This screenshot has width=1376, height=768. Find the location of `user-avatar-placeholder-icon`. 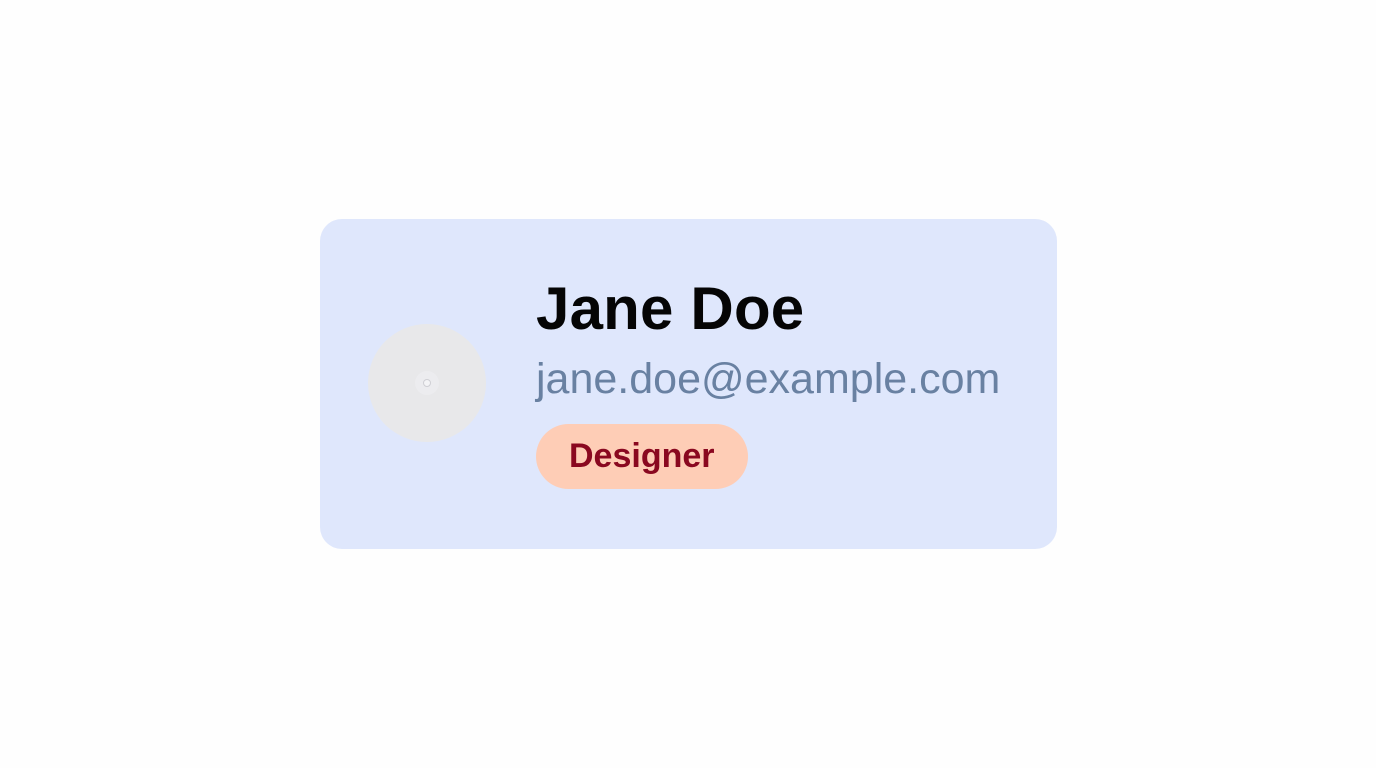

user-avatar-placeholder-icon is located at coordinates (427, 383).